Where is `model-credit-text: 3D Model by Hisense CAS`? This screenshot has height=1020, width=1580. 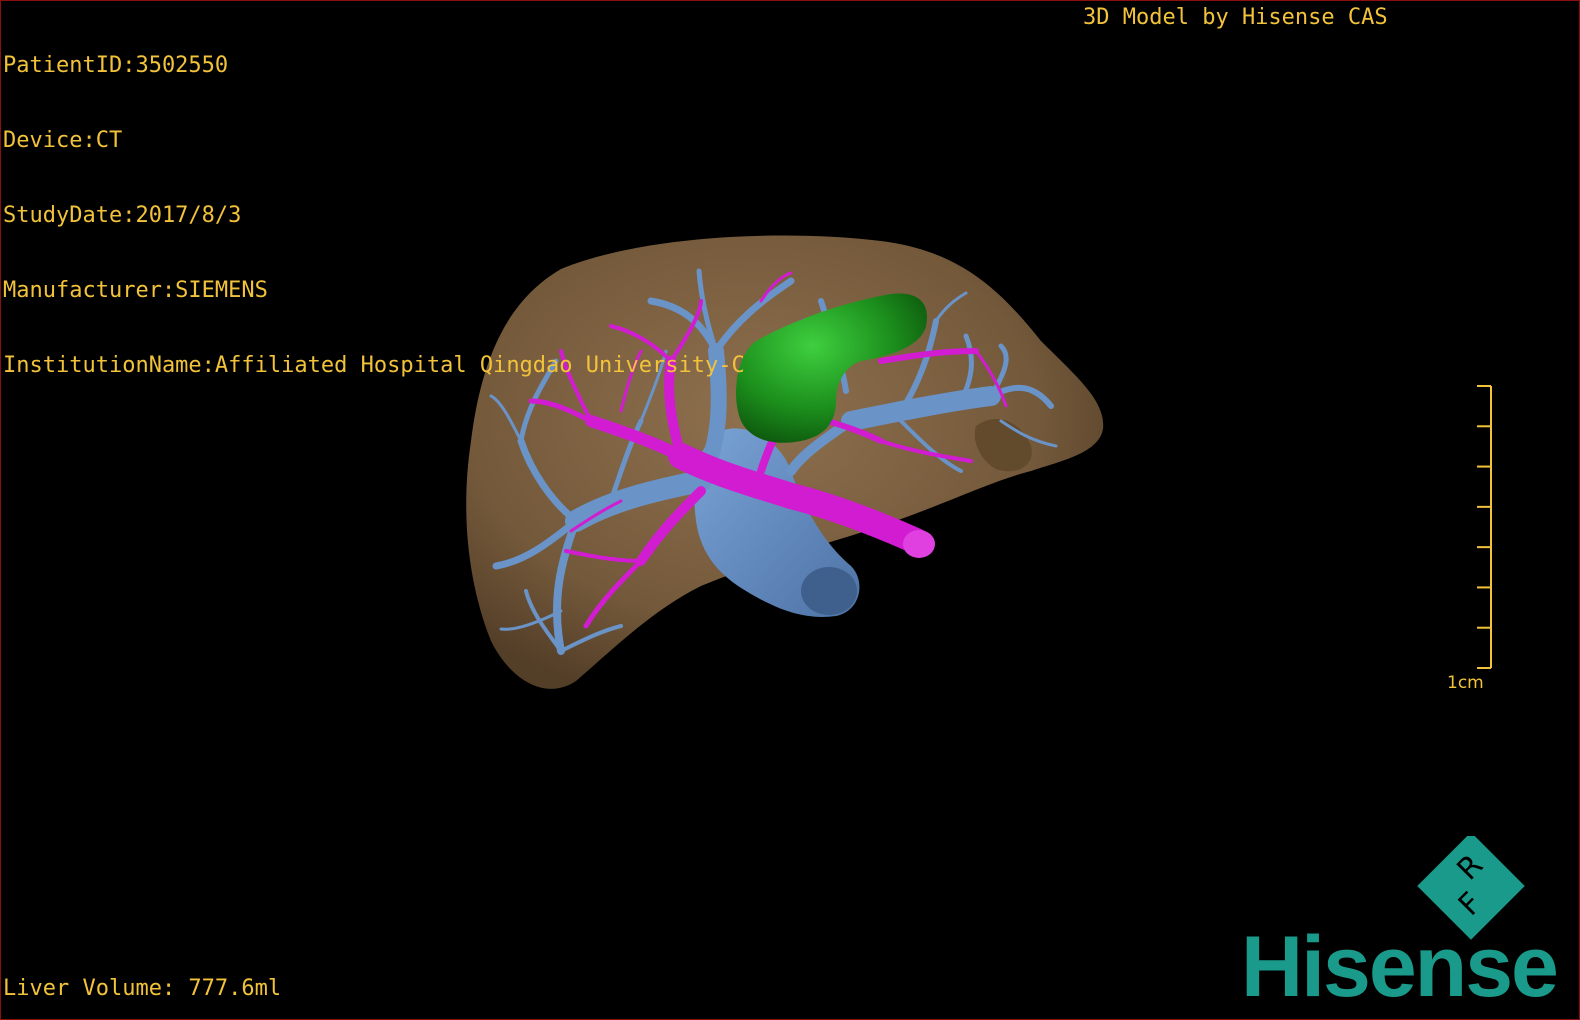 model-credit-text: 3D Model by Hisense CAS is located at coordinates (1235, 17).